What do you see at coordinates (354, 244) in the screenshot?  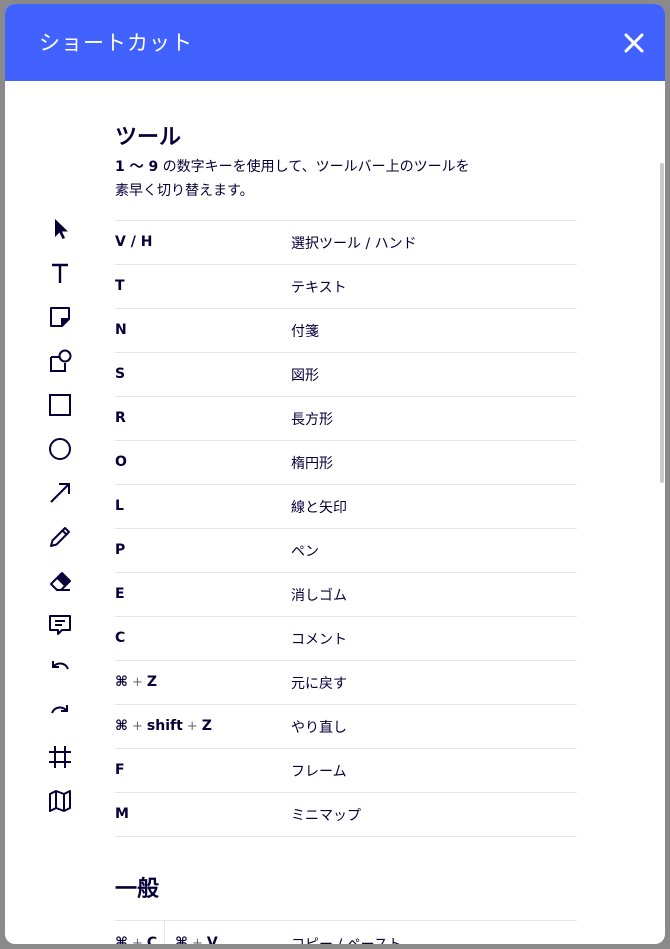 I see `shortcut-label: 選択ツール / ハンド` at bounding box center [354, 244].